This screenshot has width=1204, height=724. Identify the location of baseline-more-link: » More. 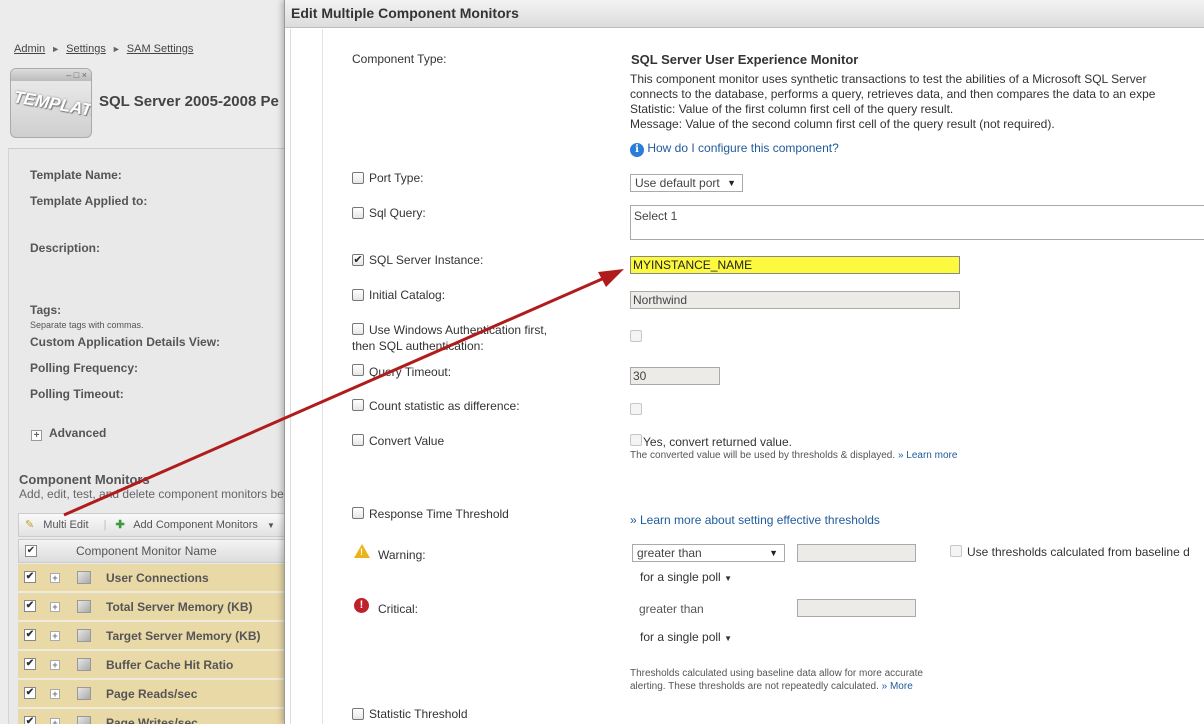
(897, 686).